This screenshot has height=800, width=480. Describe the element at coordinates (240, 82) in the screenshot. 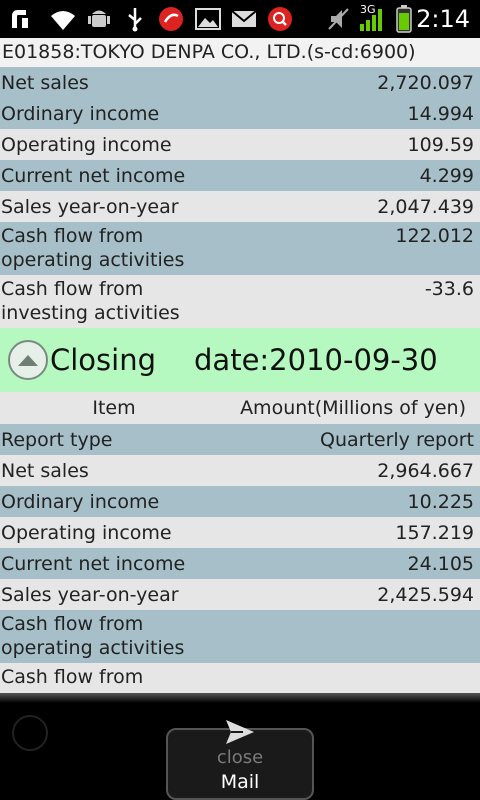

I see `table-row: Net sales 2,720.097` at that location.